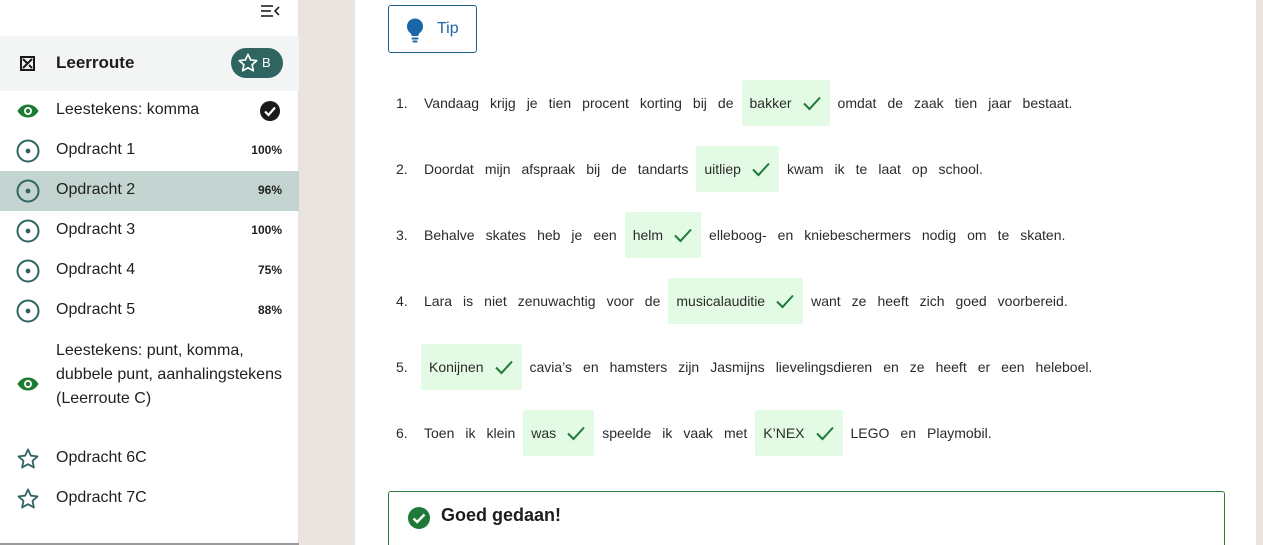  What do you see at coordinates (149, 231) in the screenshot?
I see `sidebar-item-opdracht-3: Opdracht 3 100%` at bounding box center [149, 231].